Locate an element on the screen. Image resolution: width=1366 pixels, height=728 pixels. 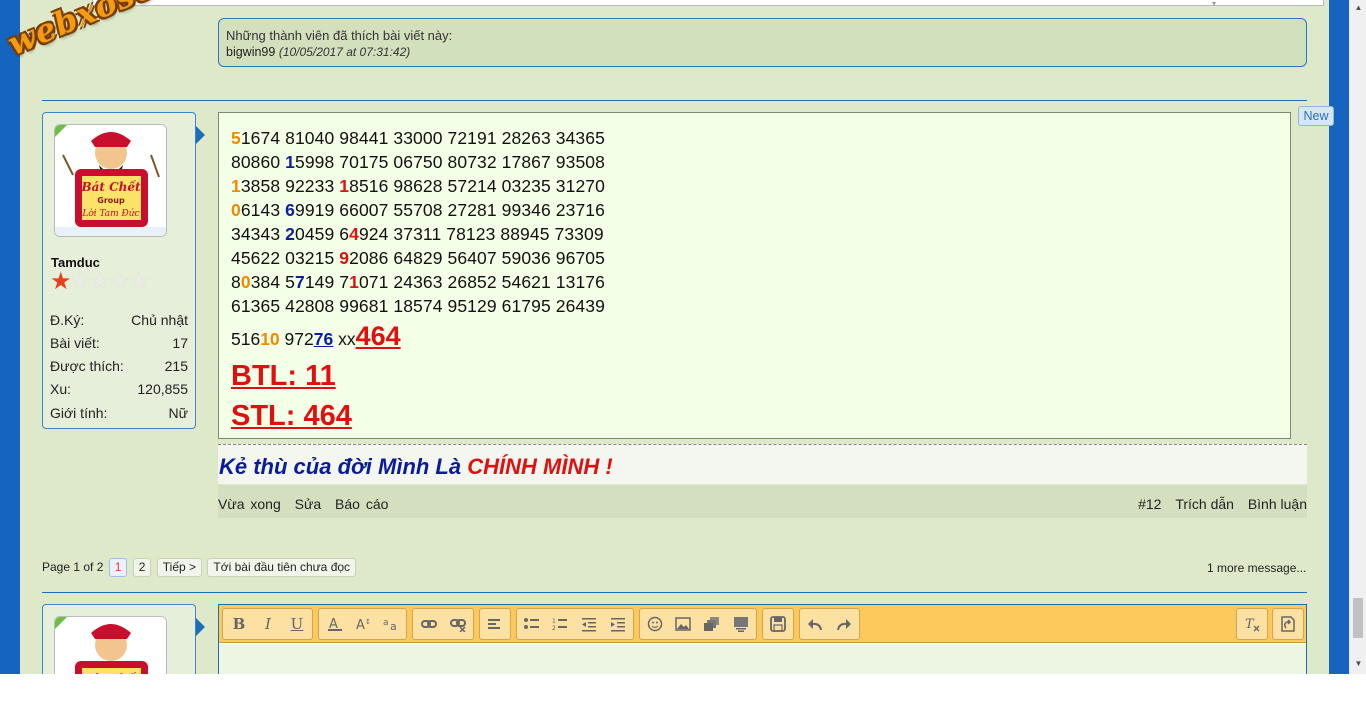
outdent-icon is located at coordinates (589, 624).